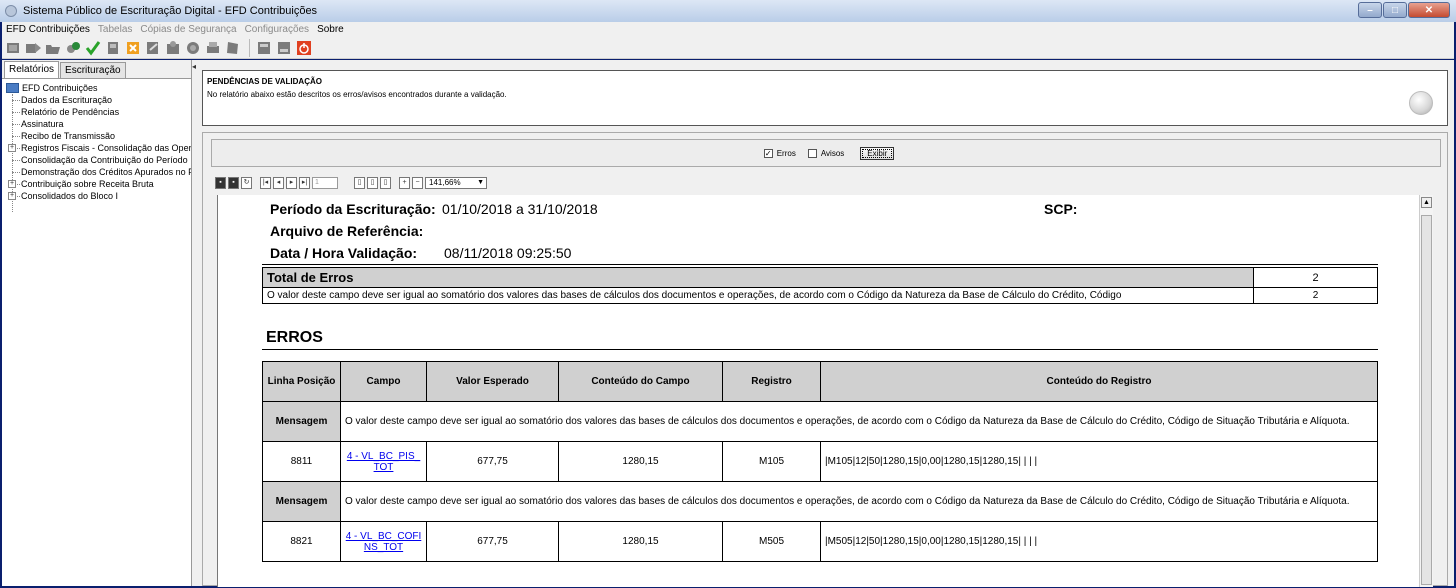 The image size is (1456, 588). What do you see at coordinates (12, 88) in the screenshot?
I see `book-icon` at bounding box center [12, 88].